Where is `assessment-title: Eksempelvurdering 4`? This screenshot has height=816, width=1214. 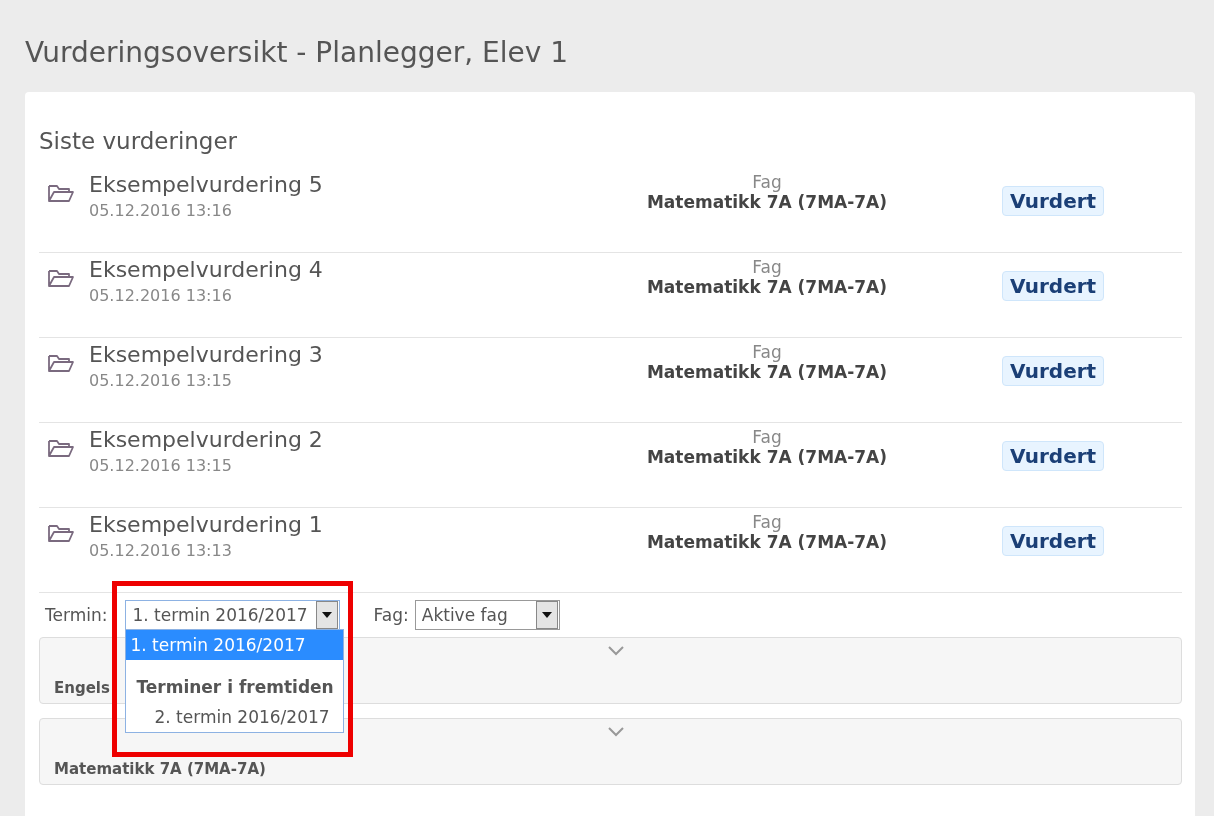
assessment-title: Eksempelvurdering 4 is located at coordinates (206, 269).